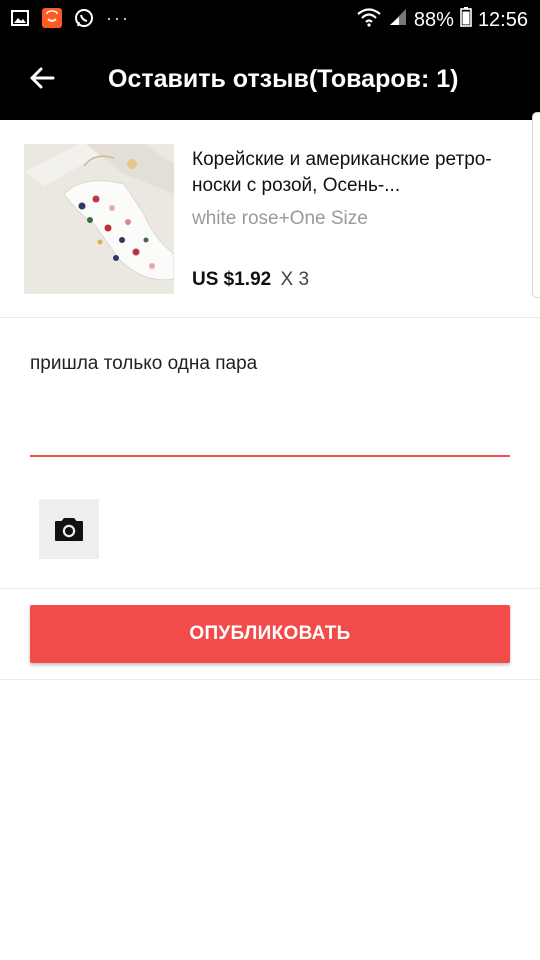 This screenshot has width=540, height=960. What do you see at coordinates (84, 18) in the screenshot?
I see `whatsapp-notification-icon` at bounding box center [84, 18].